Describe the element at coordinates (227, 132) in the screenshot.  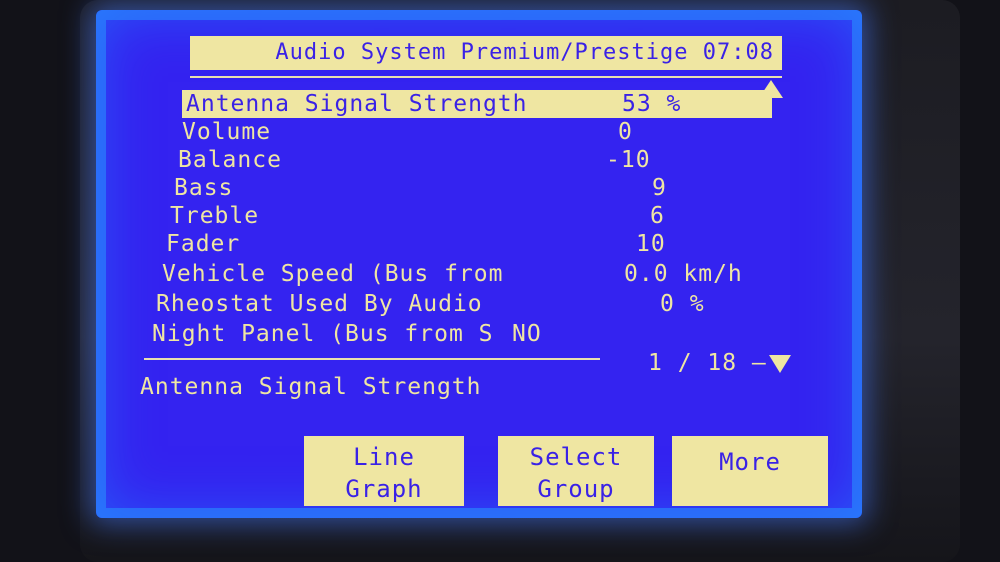
I see `param-label: Volume` at that location.